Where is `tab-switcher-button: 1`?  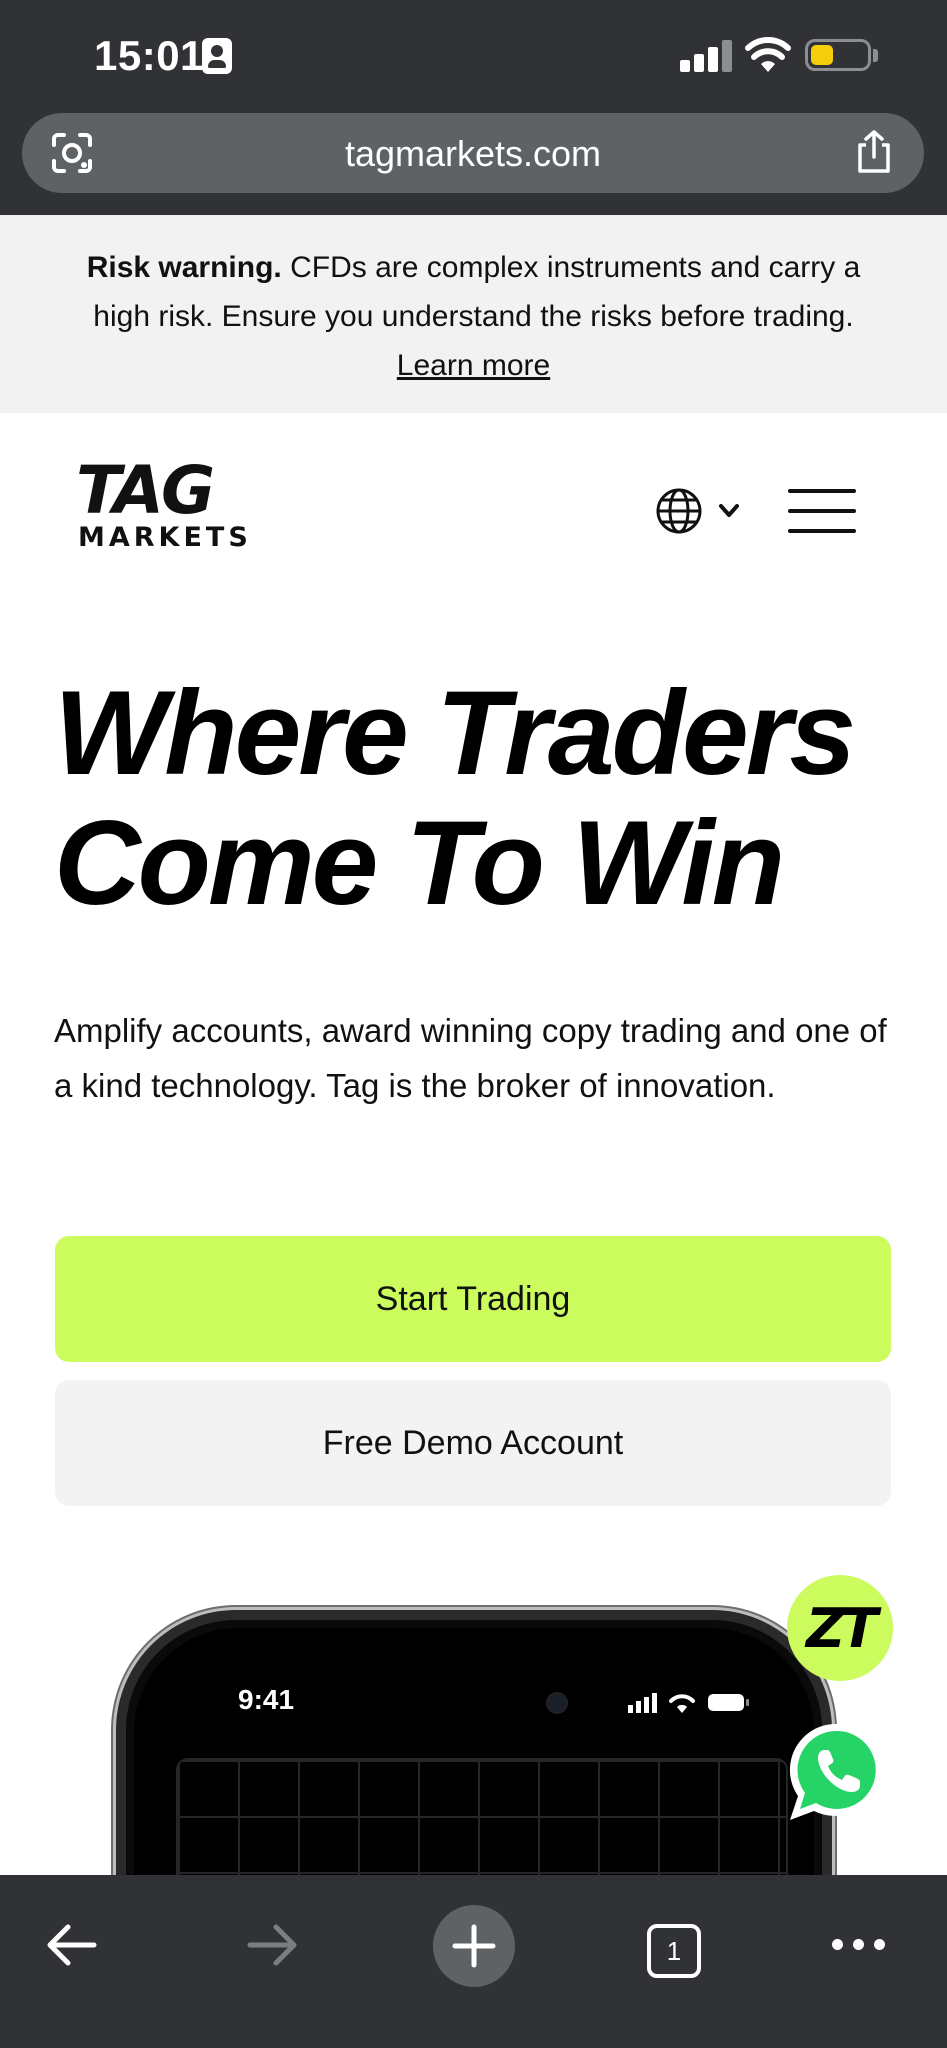
tab-switcher-button: 1 is located at coordinates (674, 1951).